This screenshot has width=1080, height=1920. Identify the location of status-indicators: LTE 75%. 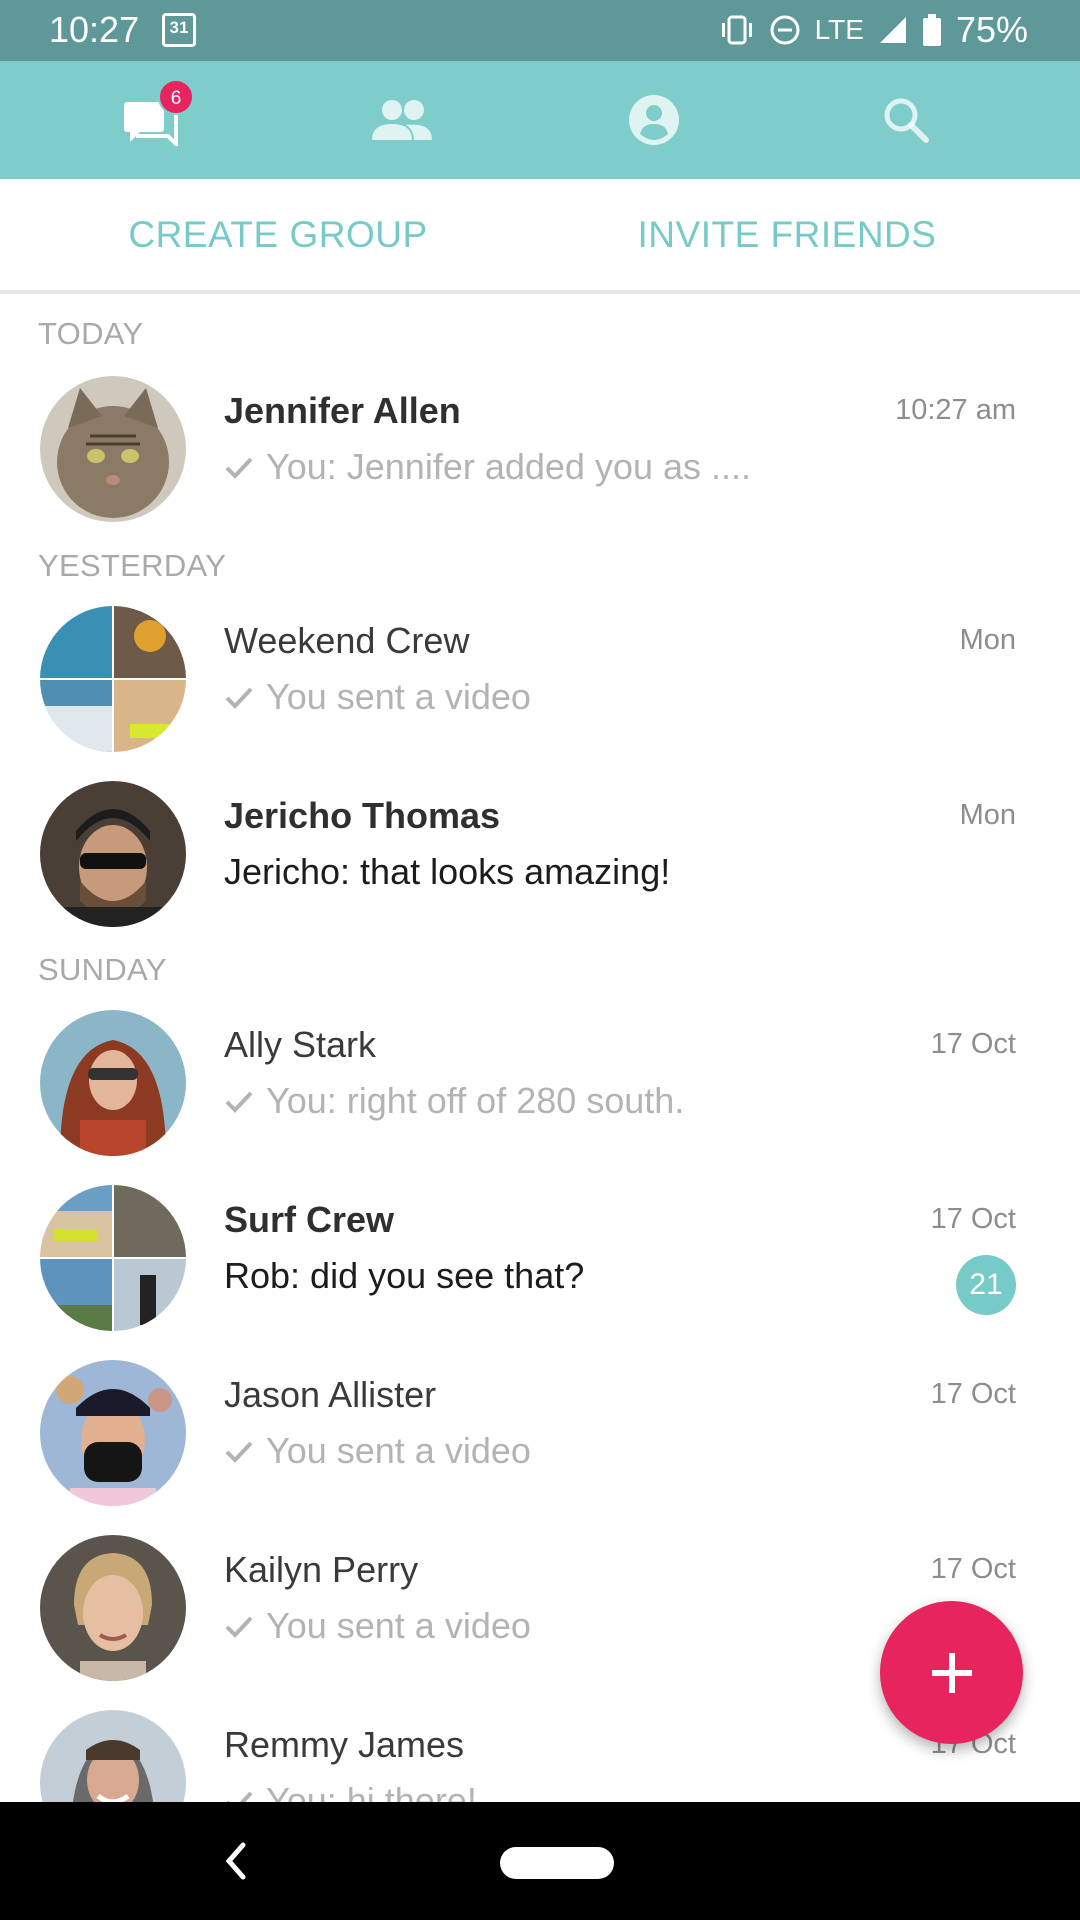
(873, 29).